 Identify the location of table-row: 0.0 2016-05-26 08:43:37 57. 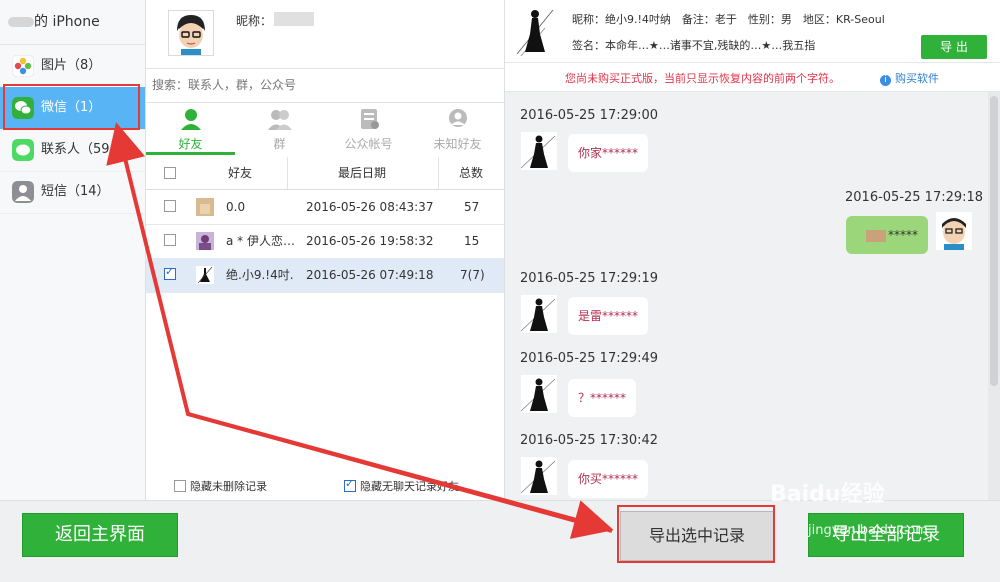
(325, 207).